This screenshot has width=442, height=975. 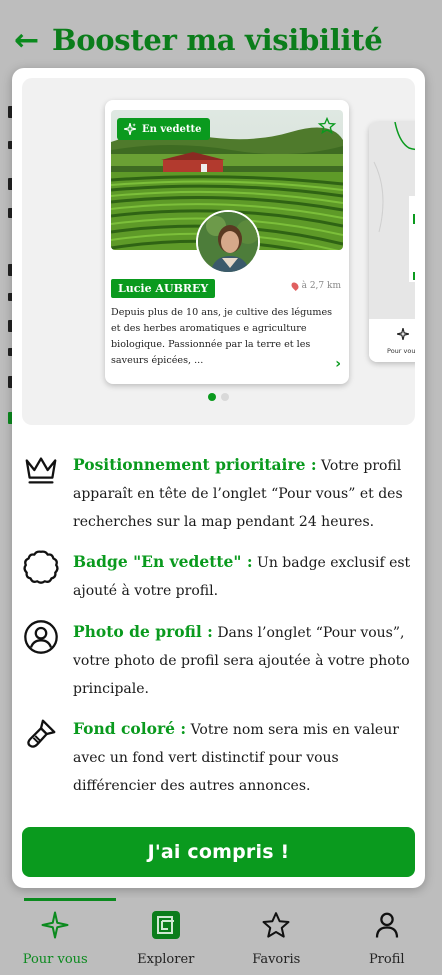 What do you see at coordinates (41, 734) in the screenshot?
I see `paintbrush-icon` at bounding box center [41, 734].